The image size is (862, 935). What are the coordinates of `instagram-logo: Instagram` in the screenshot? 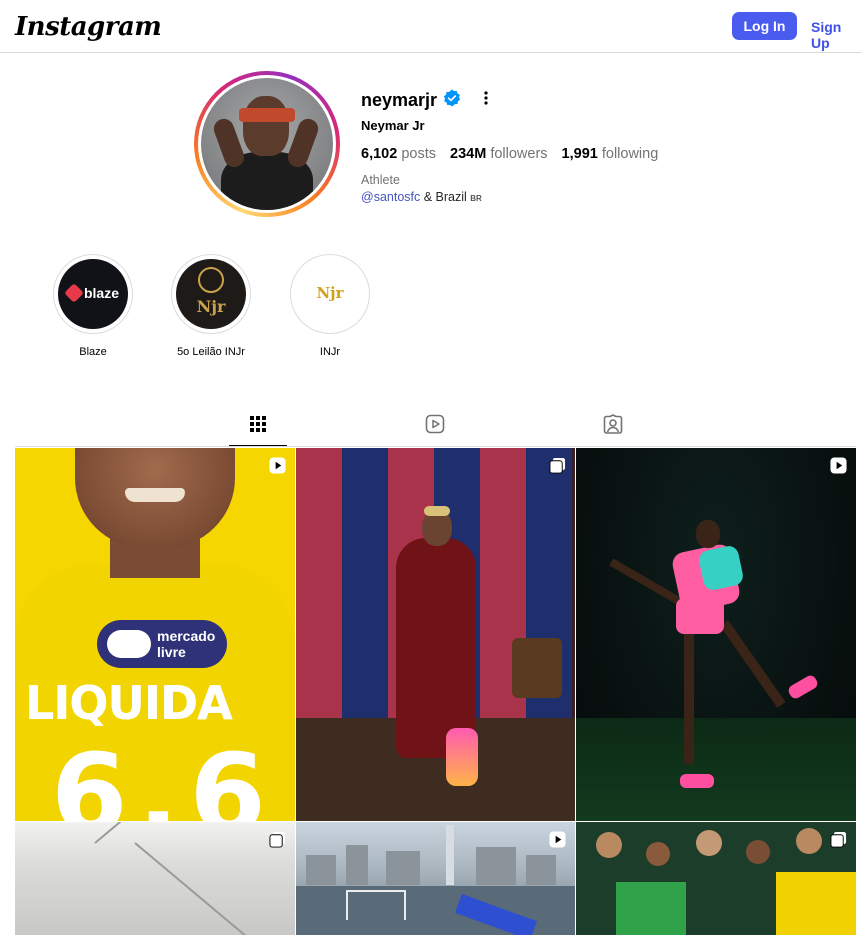 It's located at (88, 27).